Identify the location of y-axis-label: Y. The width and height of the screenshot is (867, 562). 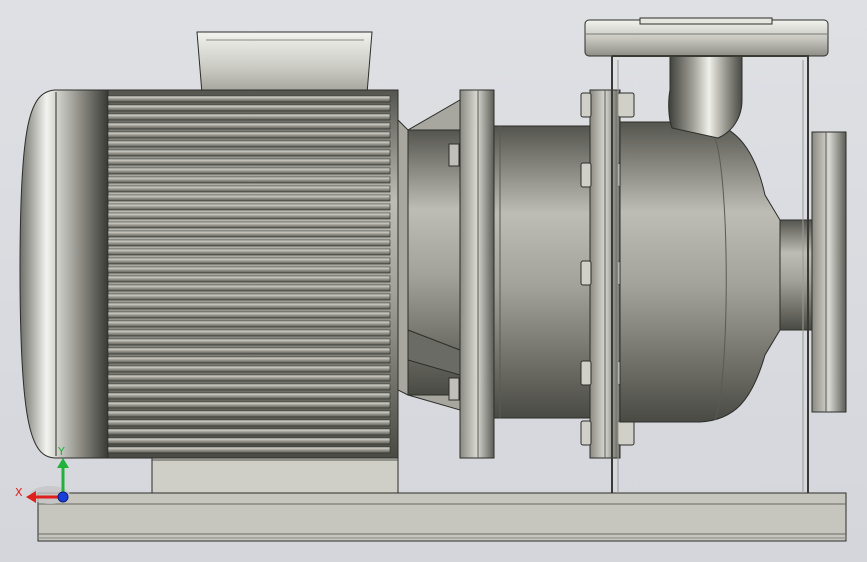
(61, 451).